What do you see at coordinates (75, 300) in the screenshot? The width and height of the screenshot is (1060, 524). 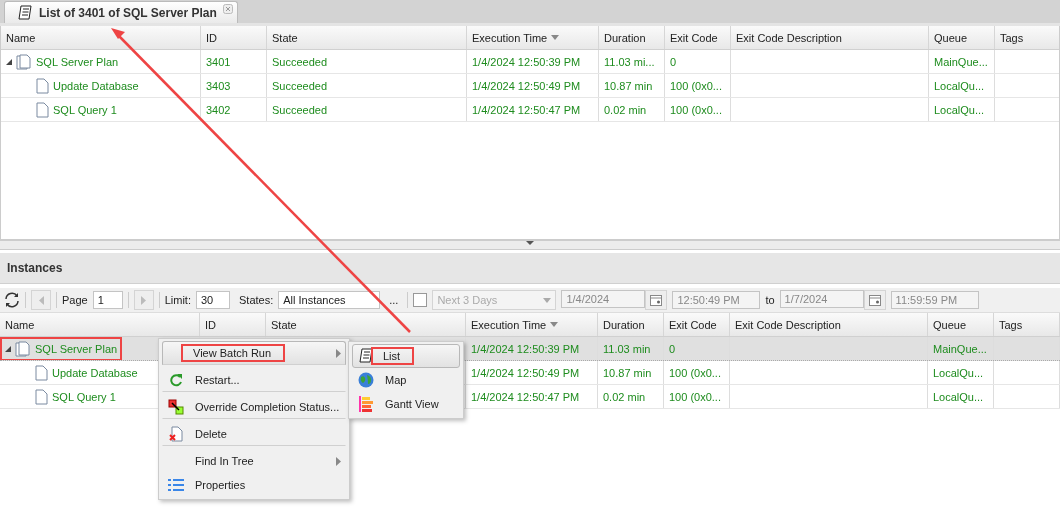 I see `page-label: Page` at bounding box center [75, 300].